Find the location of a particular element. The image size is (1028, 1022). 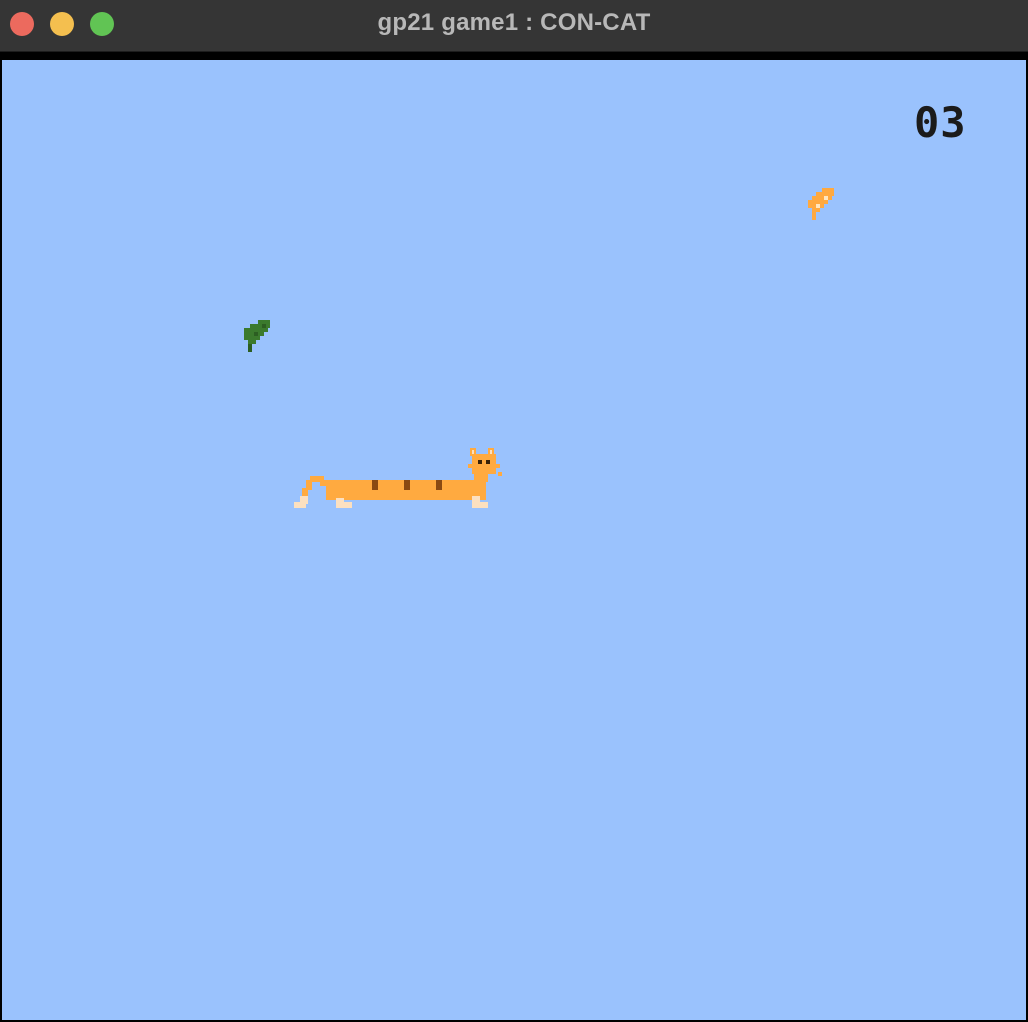

window-title: gp21 game1 : CON-CAT is located at coordinates (514, 22).